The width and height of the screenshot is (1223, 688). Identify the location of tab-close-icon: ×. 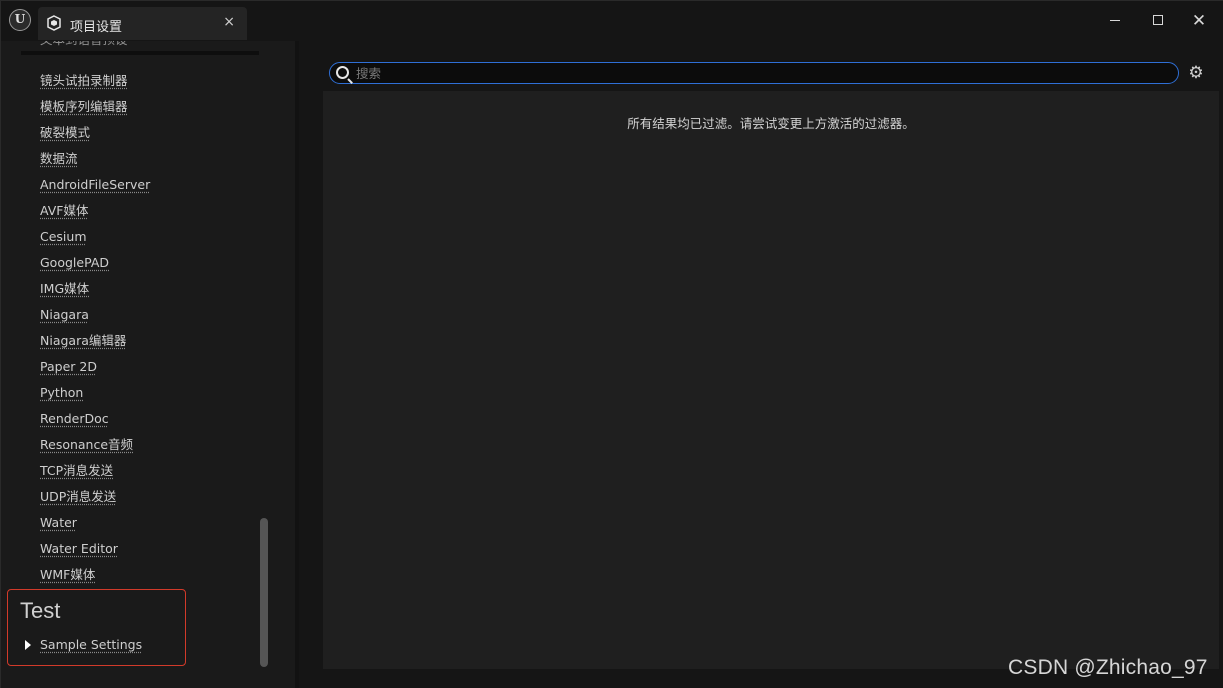
(229, 22).